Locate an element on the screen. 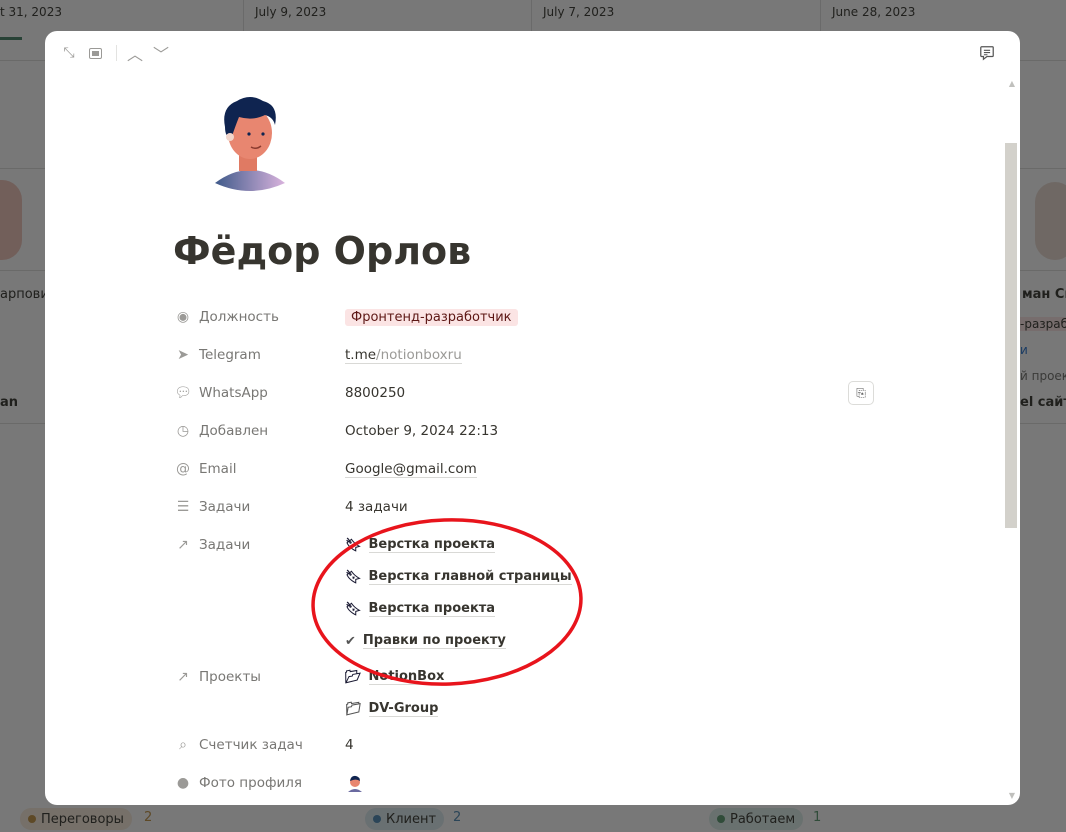  project-item: 📁︎ DV-Group is located at coordinates (394, 709).